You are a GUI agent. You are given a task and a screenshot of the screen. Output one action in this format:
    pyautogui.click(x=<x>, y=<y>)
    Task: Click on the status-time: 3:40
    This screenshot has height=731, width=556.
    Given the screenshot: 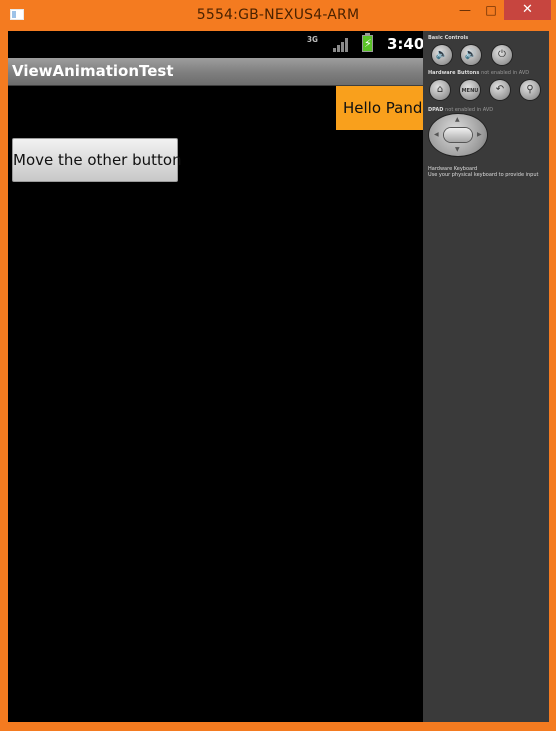 What is the action you would take?
    pyautogui.click(x=405, y=44)
    